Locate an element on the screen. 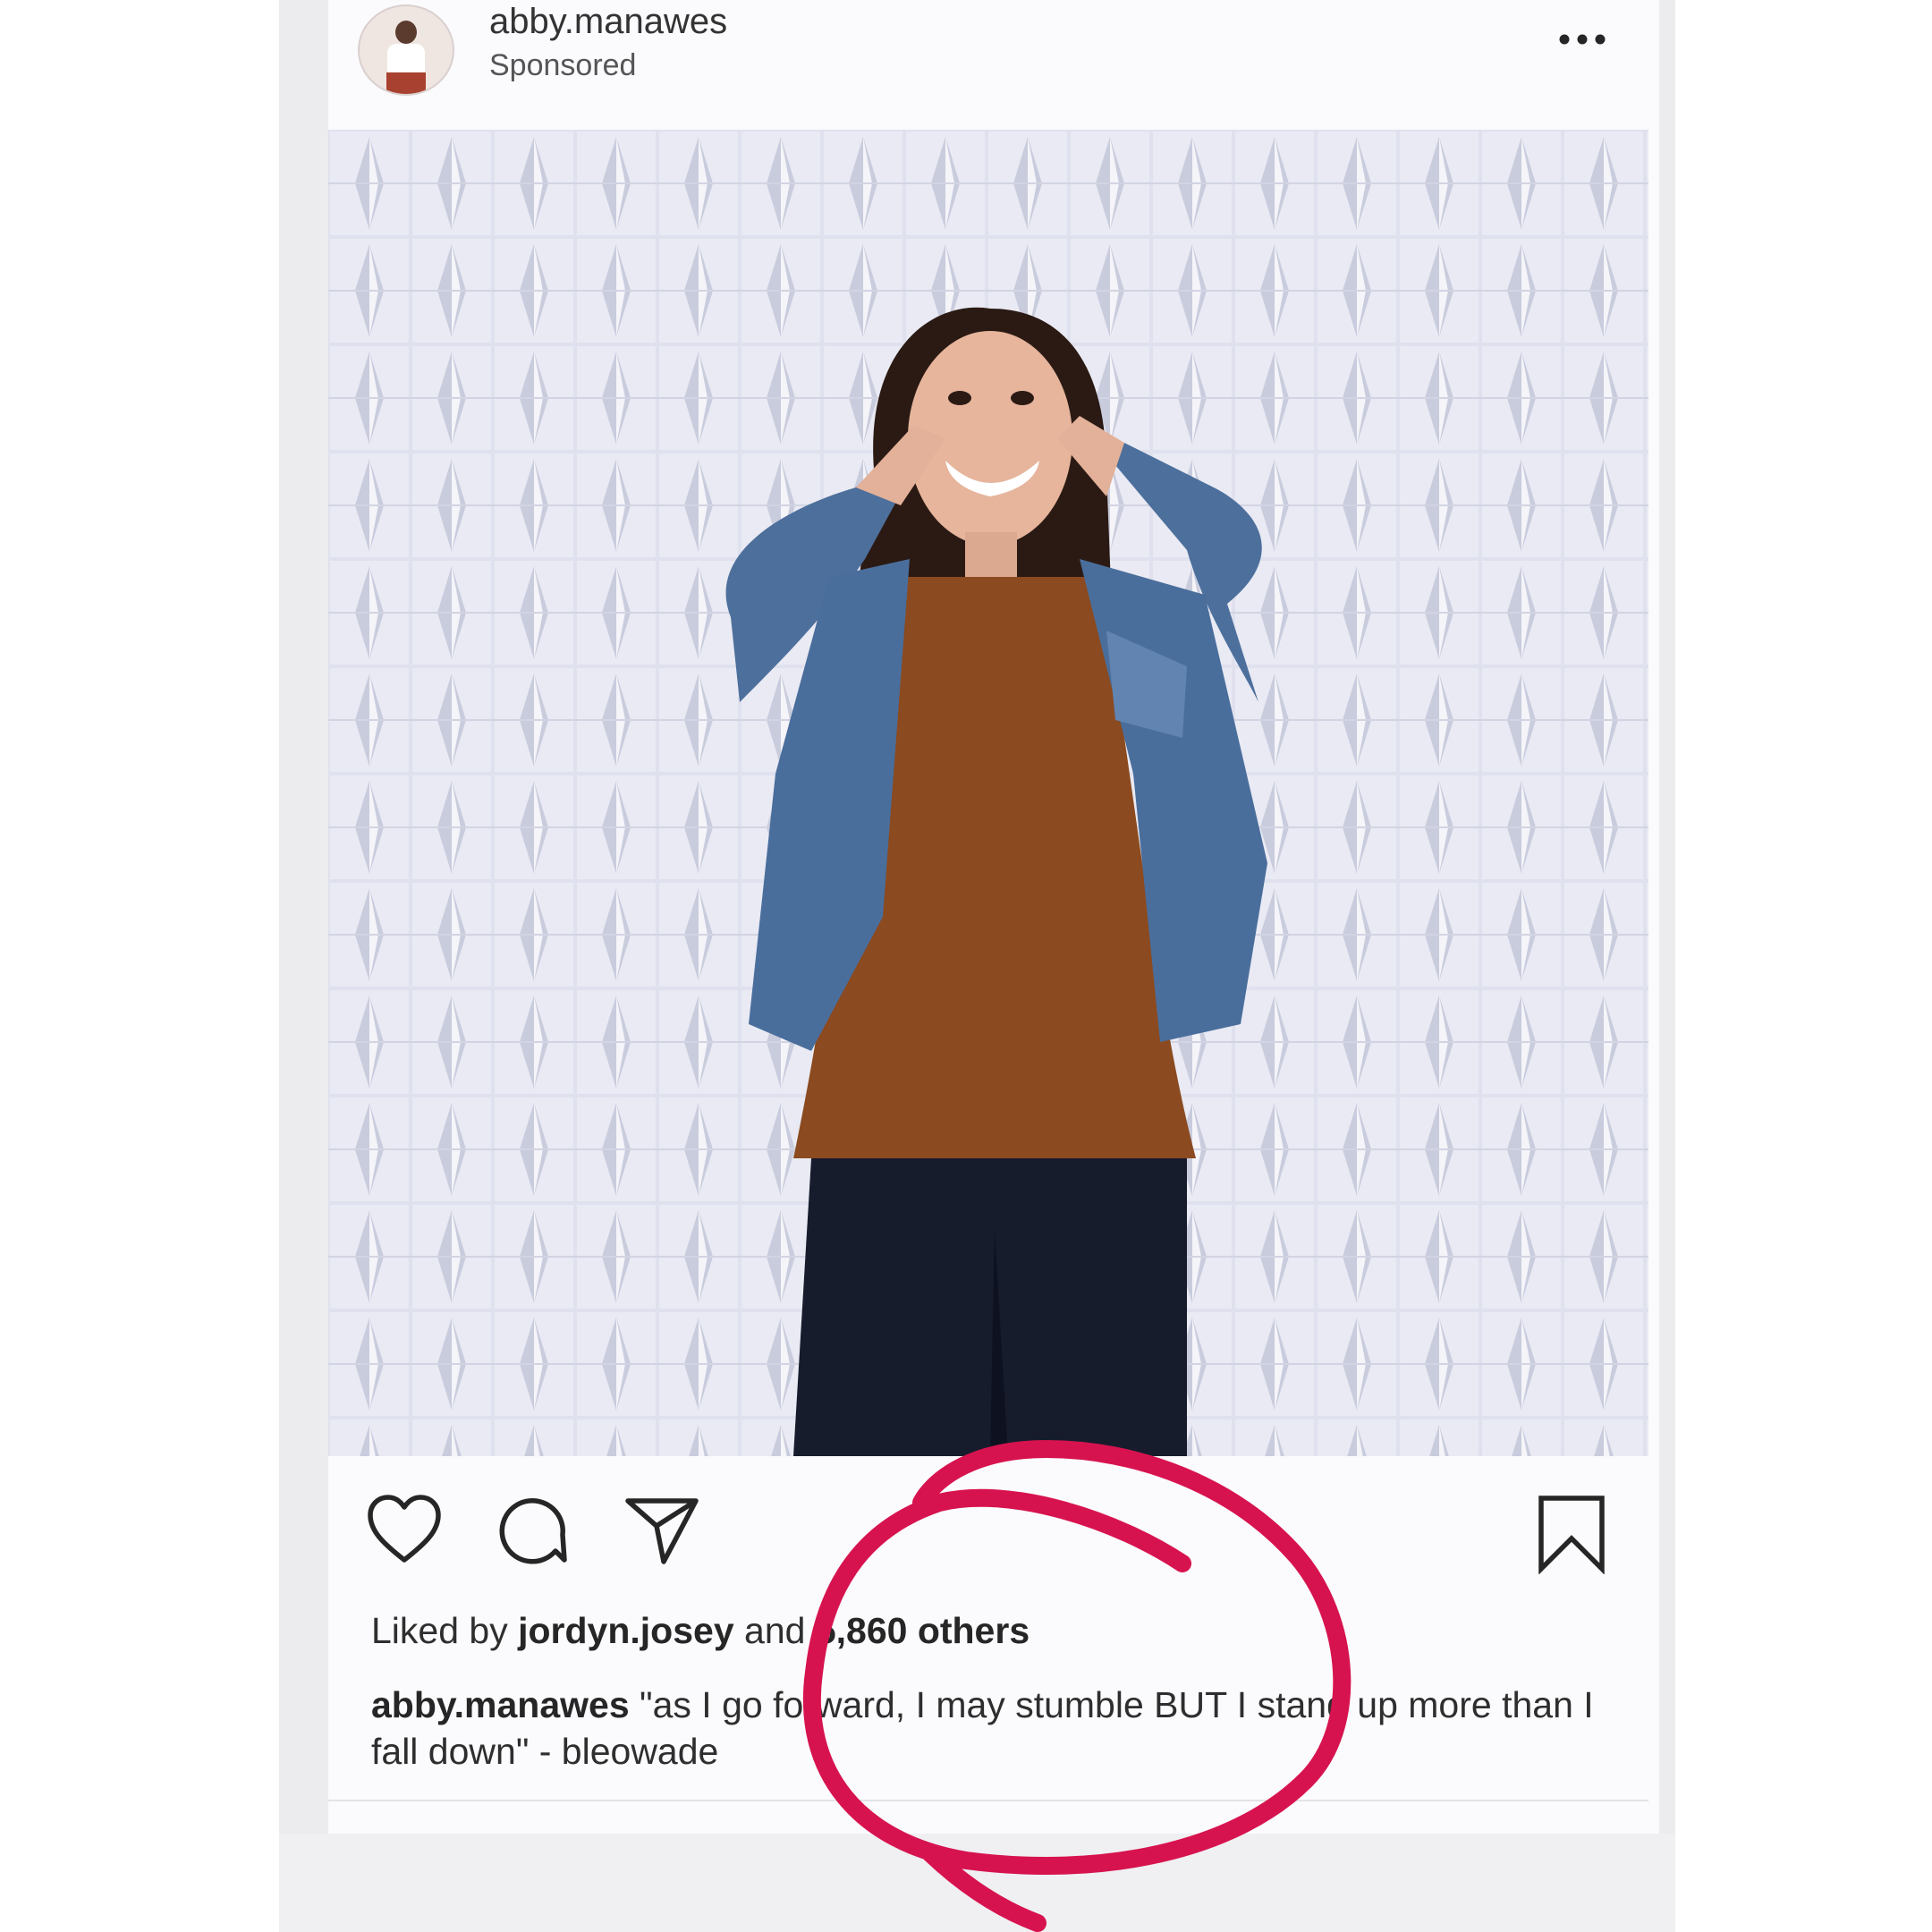 The height and width of the screenshot is (1932, 1932). likes-summary: Liked by jordyn.josey and 5,860 others is located at coordinates (700, 1631).